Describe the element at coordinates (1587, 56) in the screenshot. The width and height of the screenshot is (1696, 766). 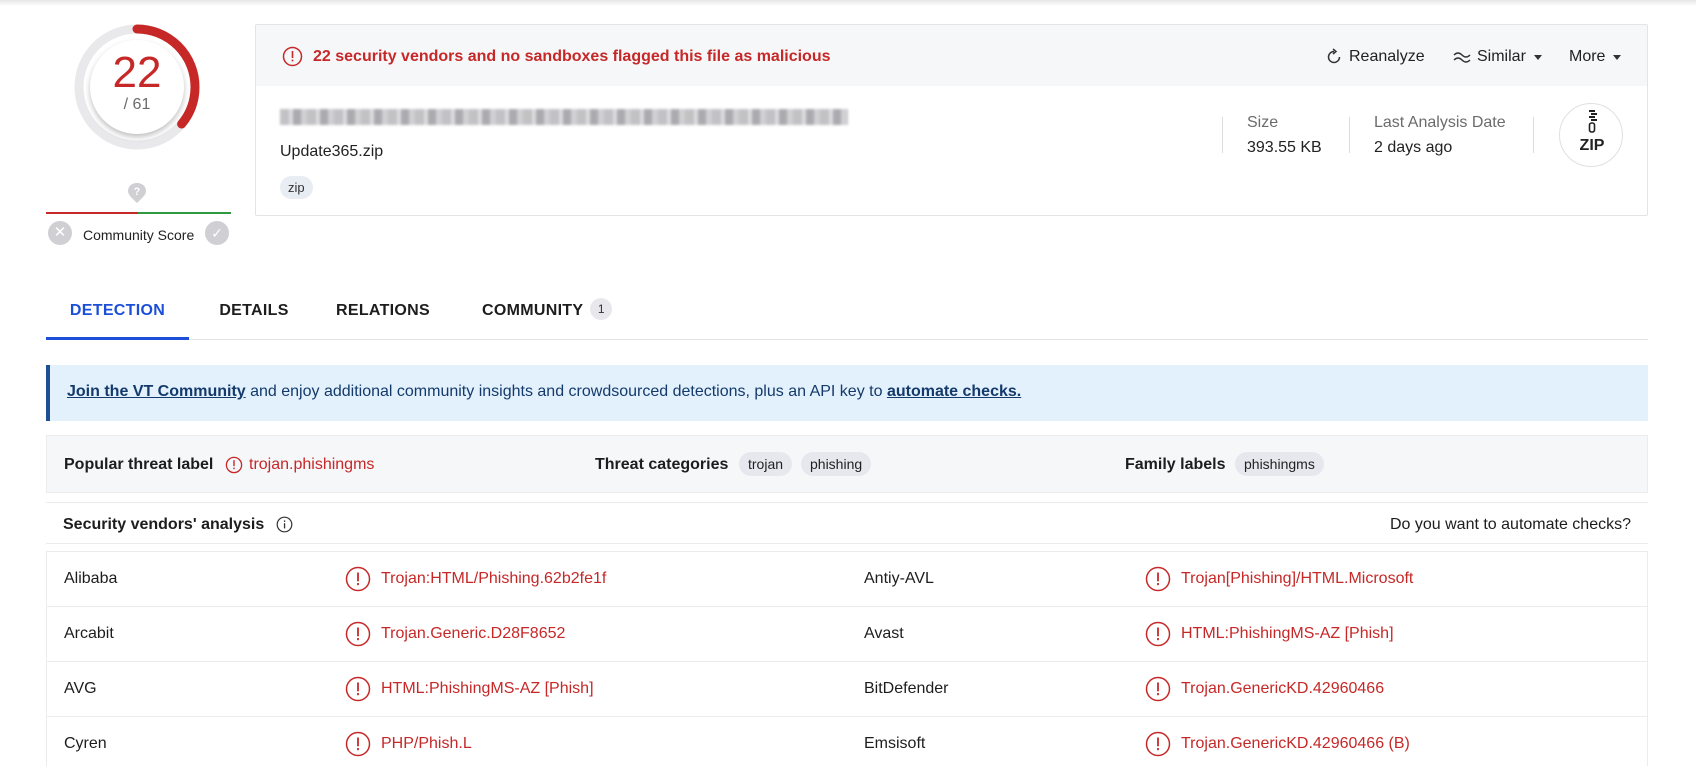
I see `more-label: More` at that location.